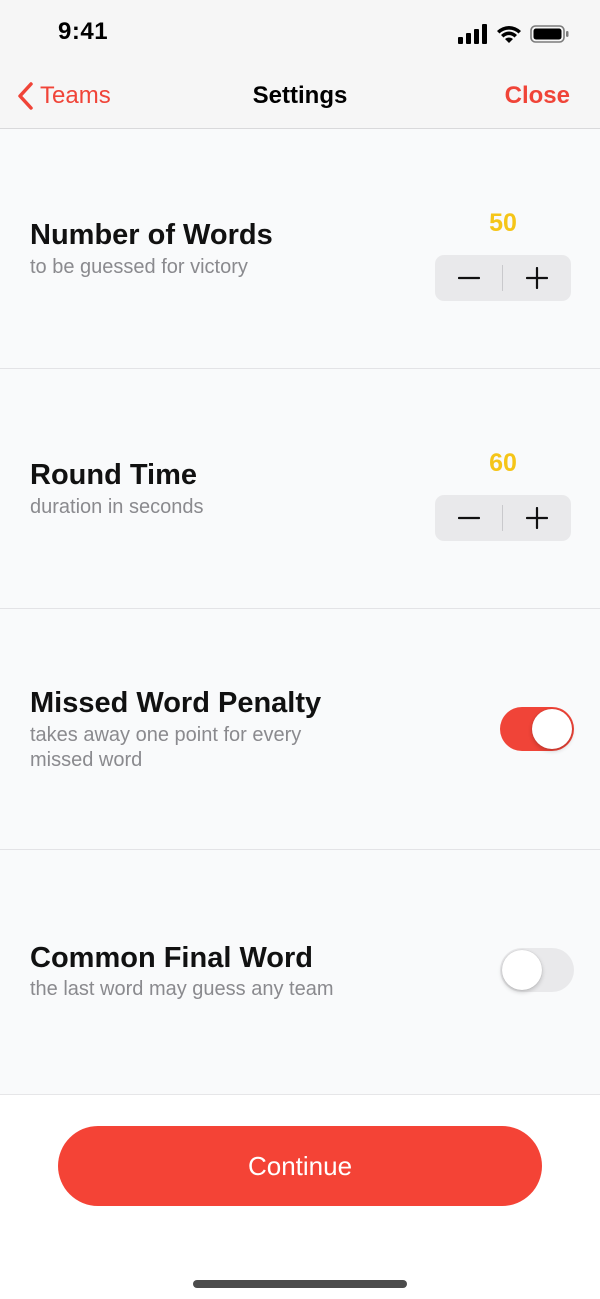 Image resolution: width=600 pixels, height=1299 pixels. I want to click on status-time: 9:41, so click(83, 31).